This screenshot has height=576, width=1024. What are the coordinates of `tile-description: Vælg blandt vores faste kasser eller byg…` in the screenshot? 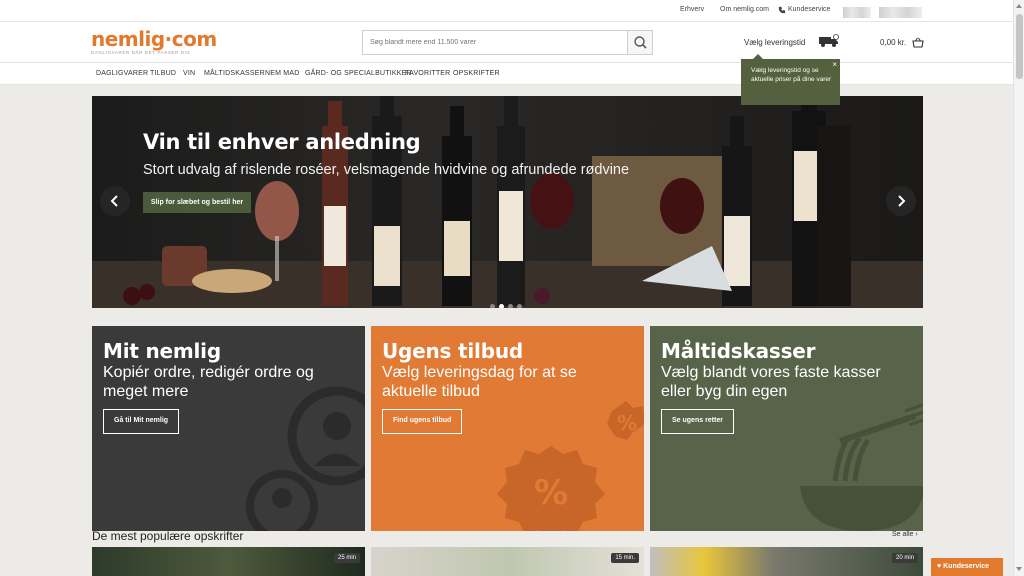 It's located at (771, 382).